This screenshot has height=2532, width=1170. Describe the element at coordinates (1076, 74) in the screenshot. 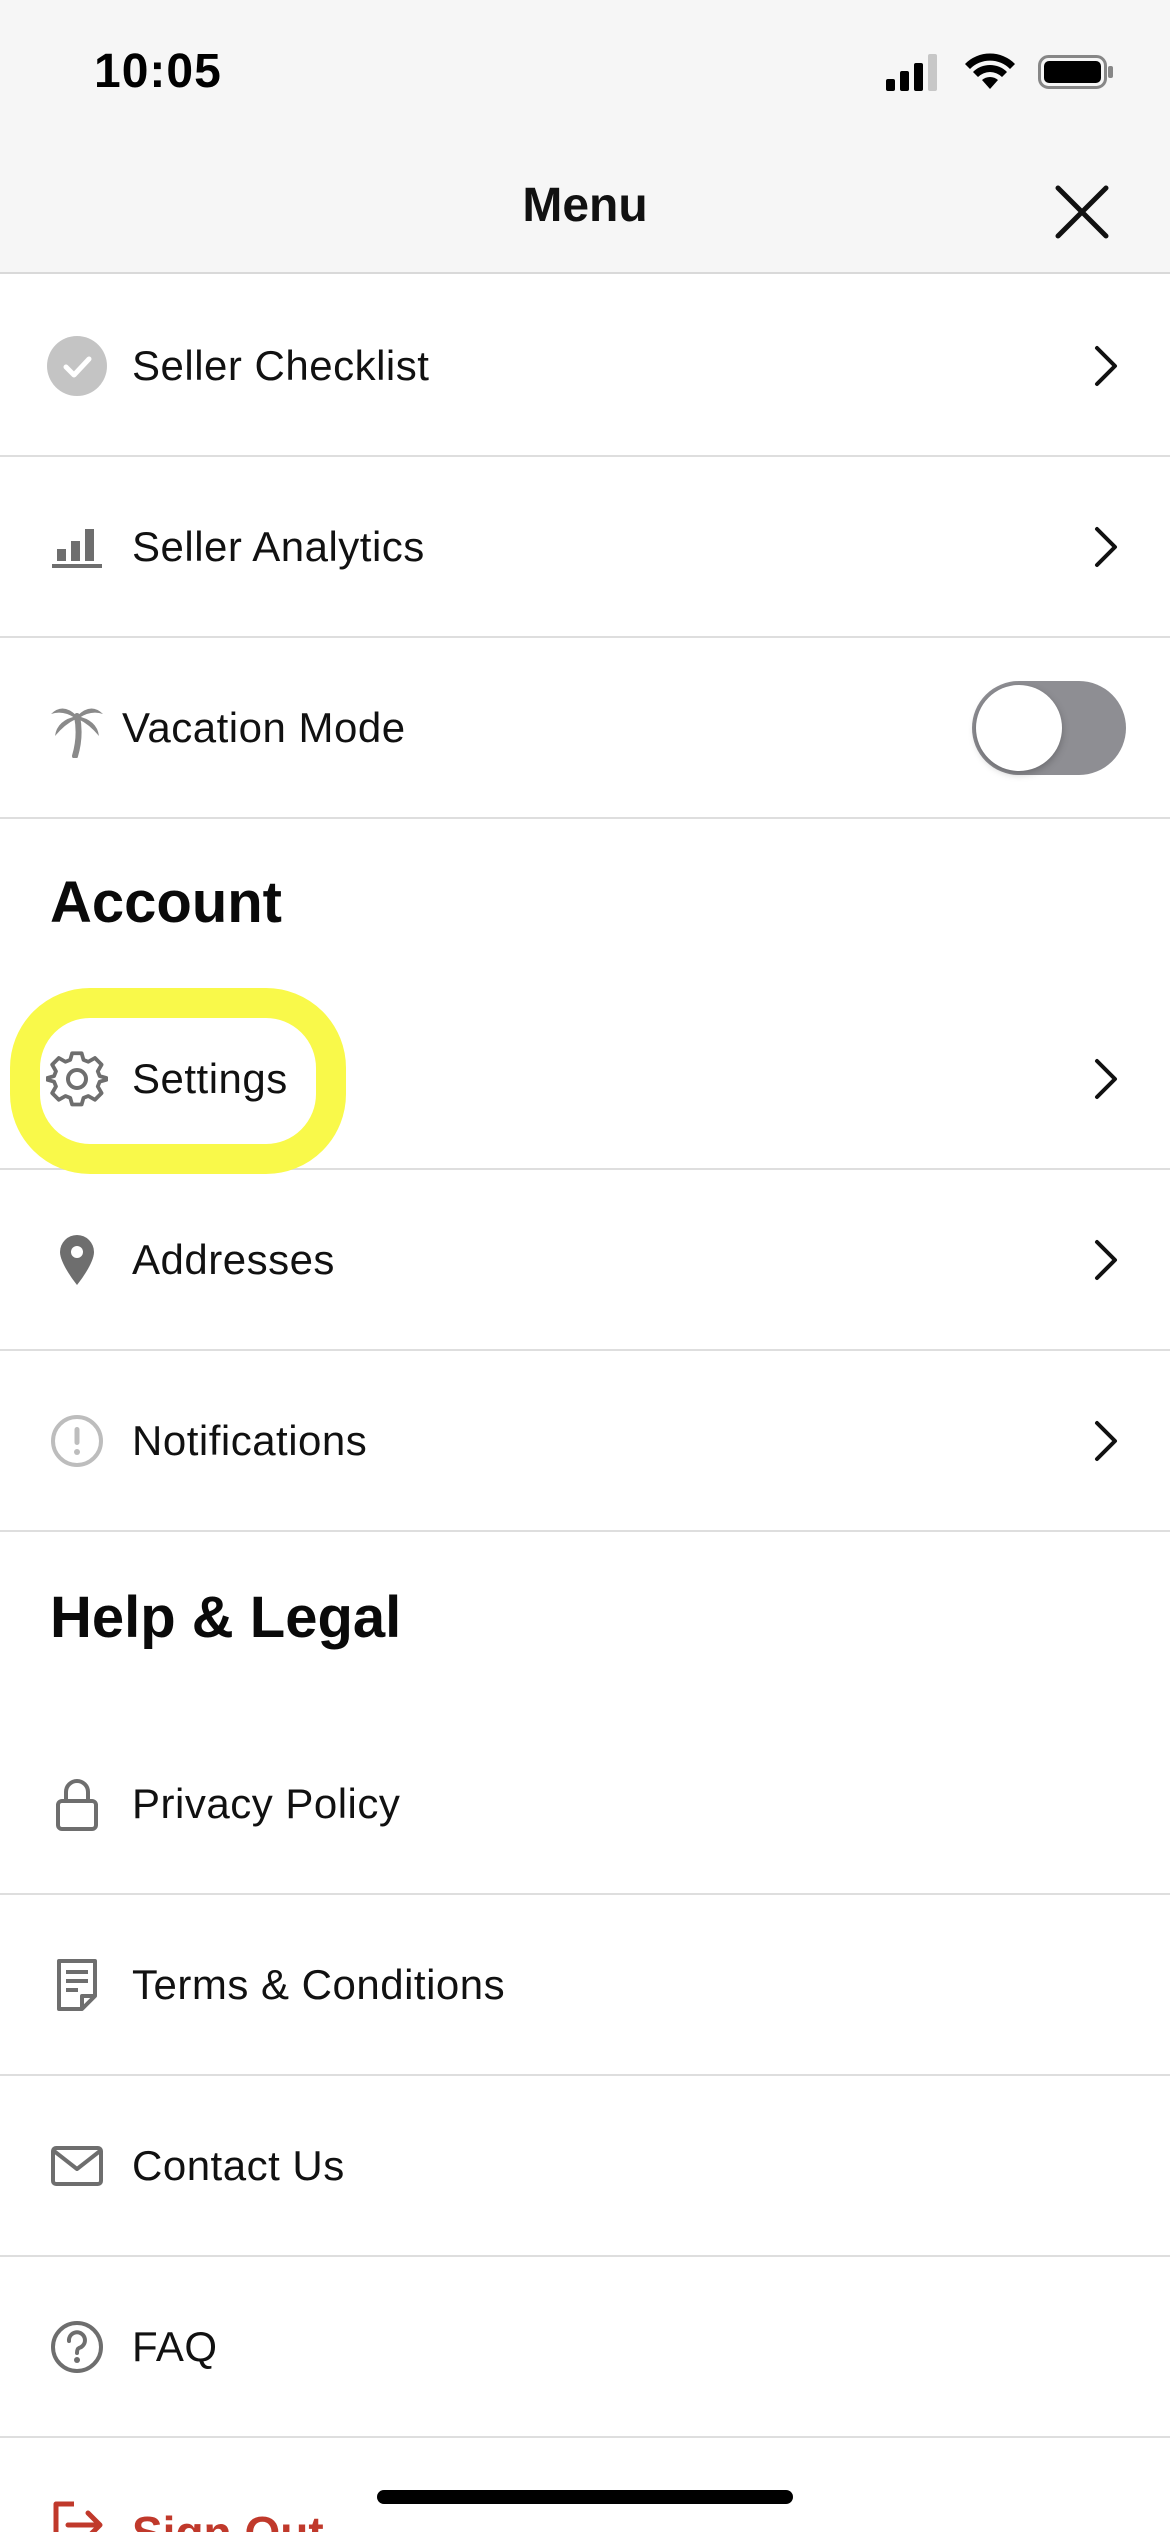

I see `battery-icon` at that location.